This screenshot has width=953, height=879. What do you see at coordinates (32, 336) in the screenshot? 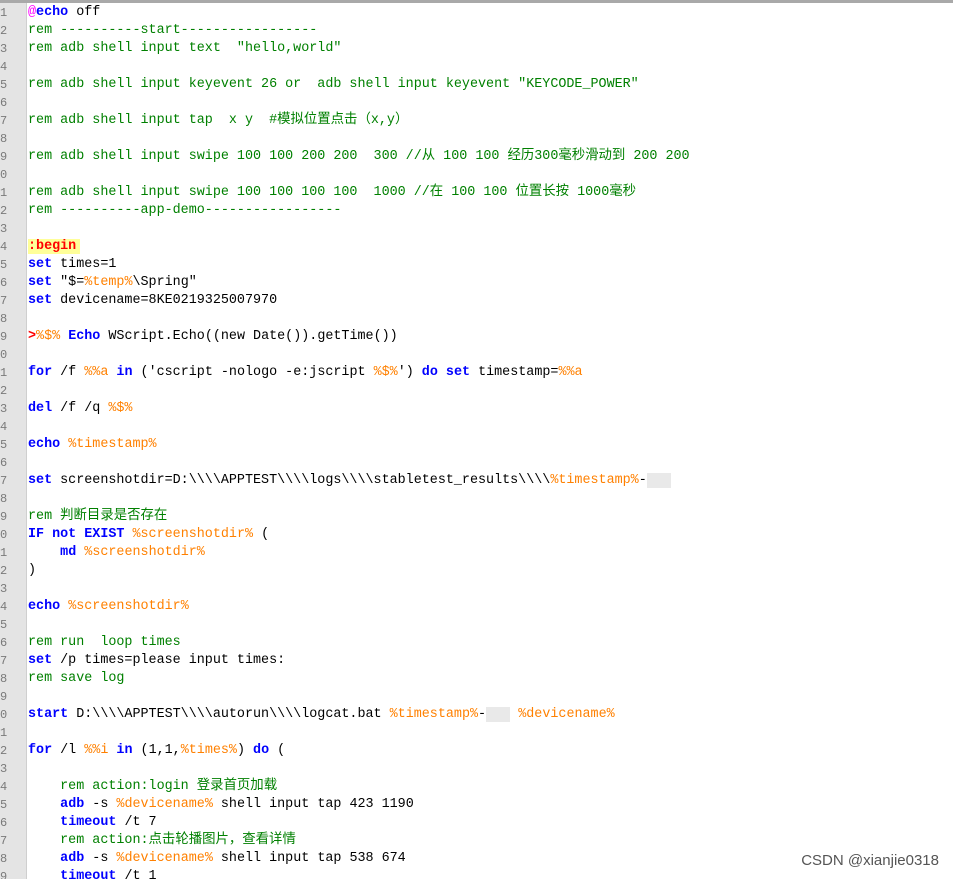
I see `code-token: >` at bounding box center [32, 336].